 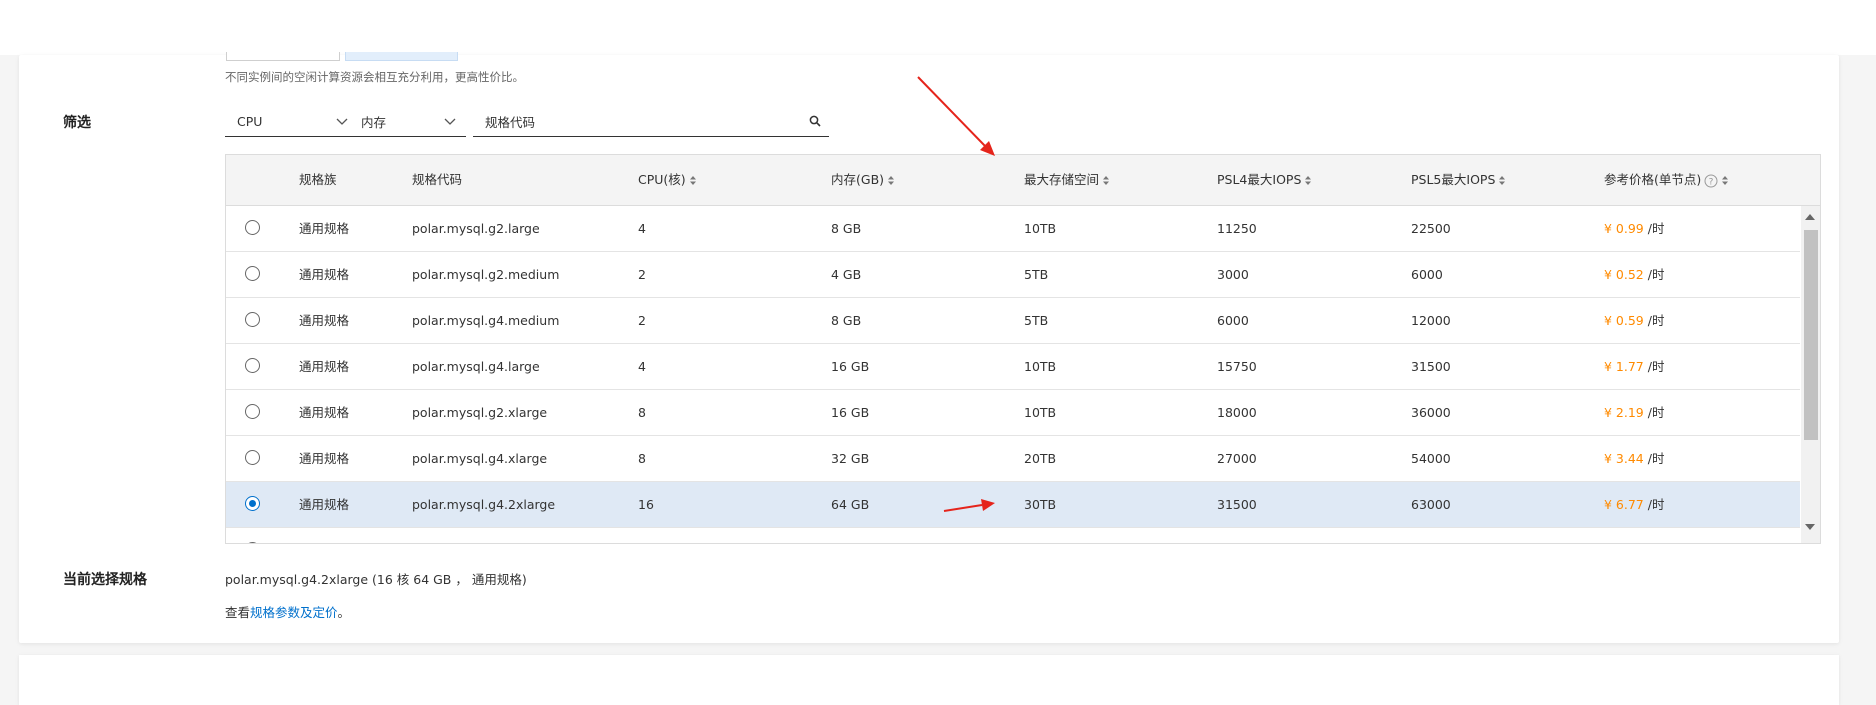 What do you see at coordinates (250, 121) in the screenshot?
I see `cpu-select-value: CPU` at bounding box center [250, 121].